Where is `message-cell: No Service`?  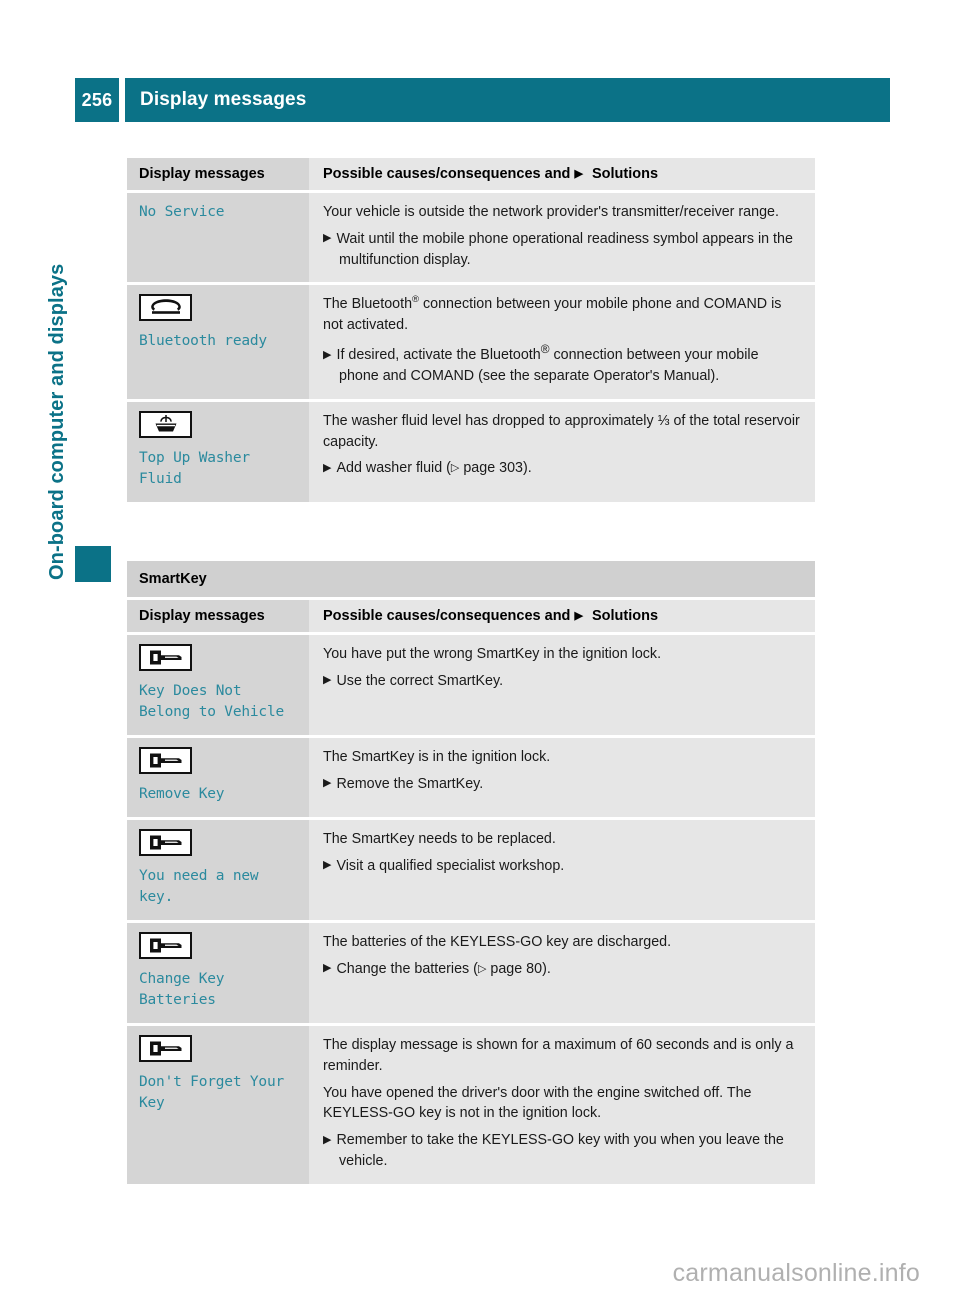 message-cell: No Service is located at coordinates (218, 238).